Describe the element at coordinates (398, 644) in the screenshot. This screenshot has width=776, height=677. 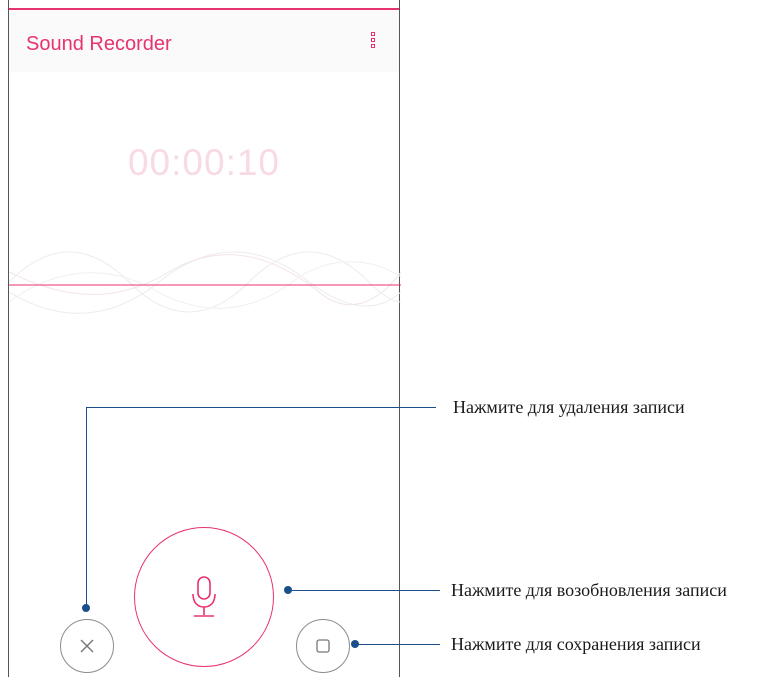
I see `callout-line-save` at that location.